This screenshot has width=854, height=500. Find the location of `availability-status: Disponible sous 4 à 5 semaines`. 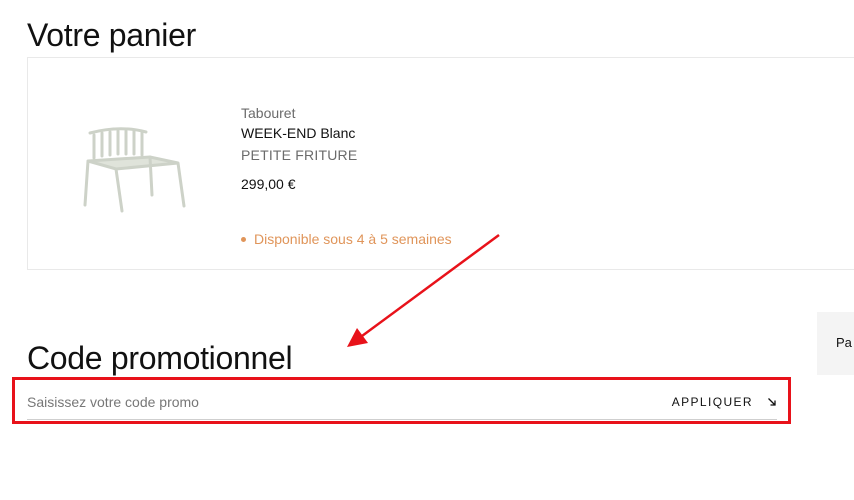

availability-status: Disponible sous 4 à 5 semaines is located at coordinates (346, 239).